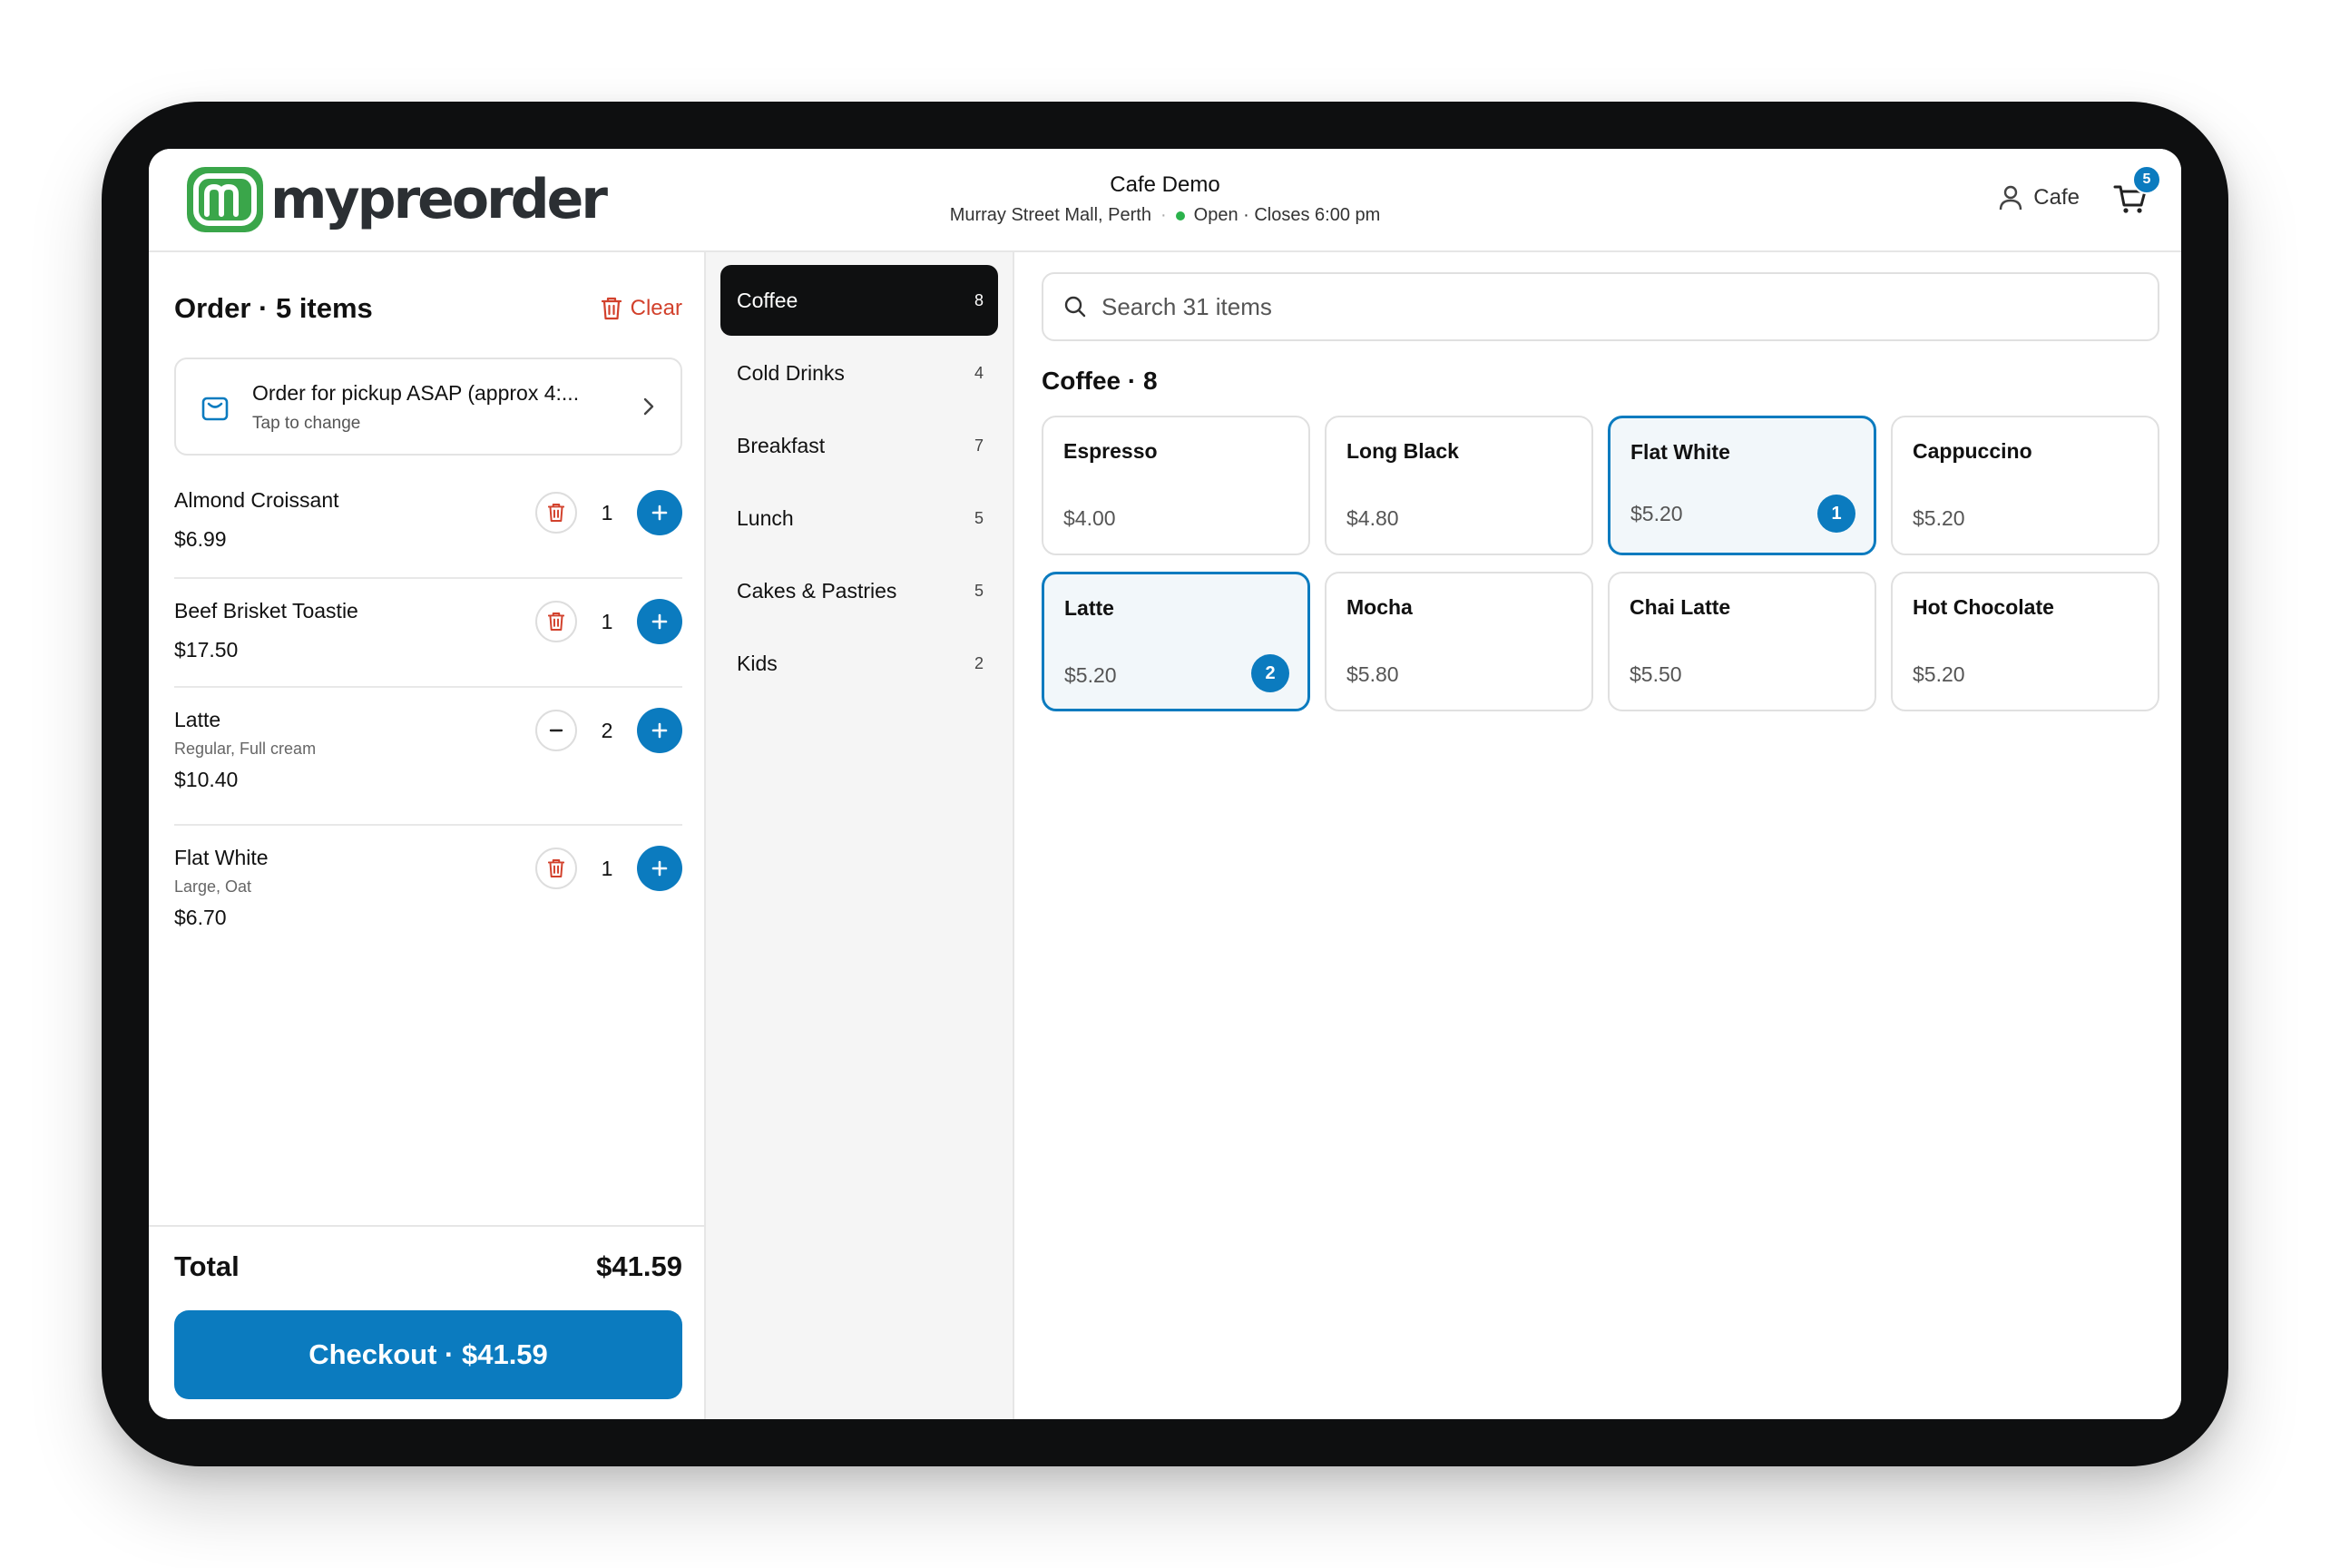  I want to click on order-item: Beef Brisket Toastie $17.50 1, so click(428, 633).